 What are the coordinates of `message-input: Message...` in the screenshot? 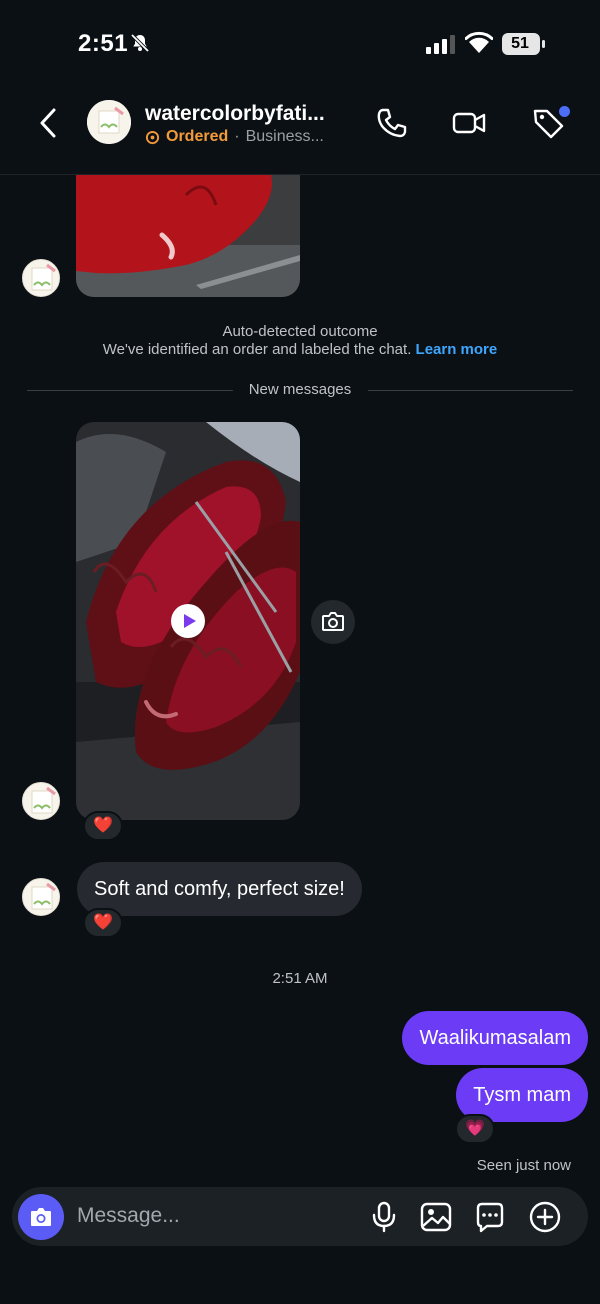 It's located at (128, 1216).